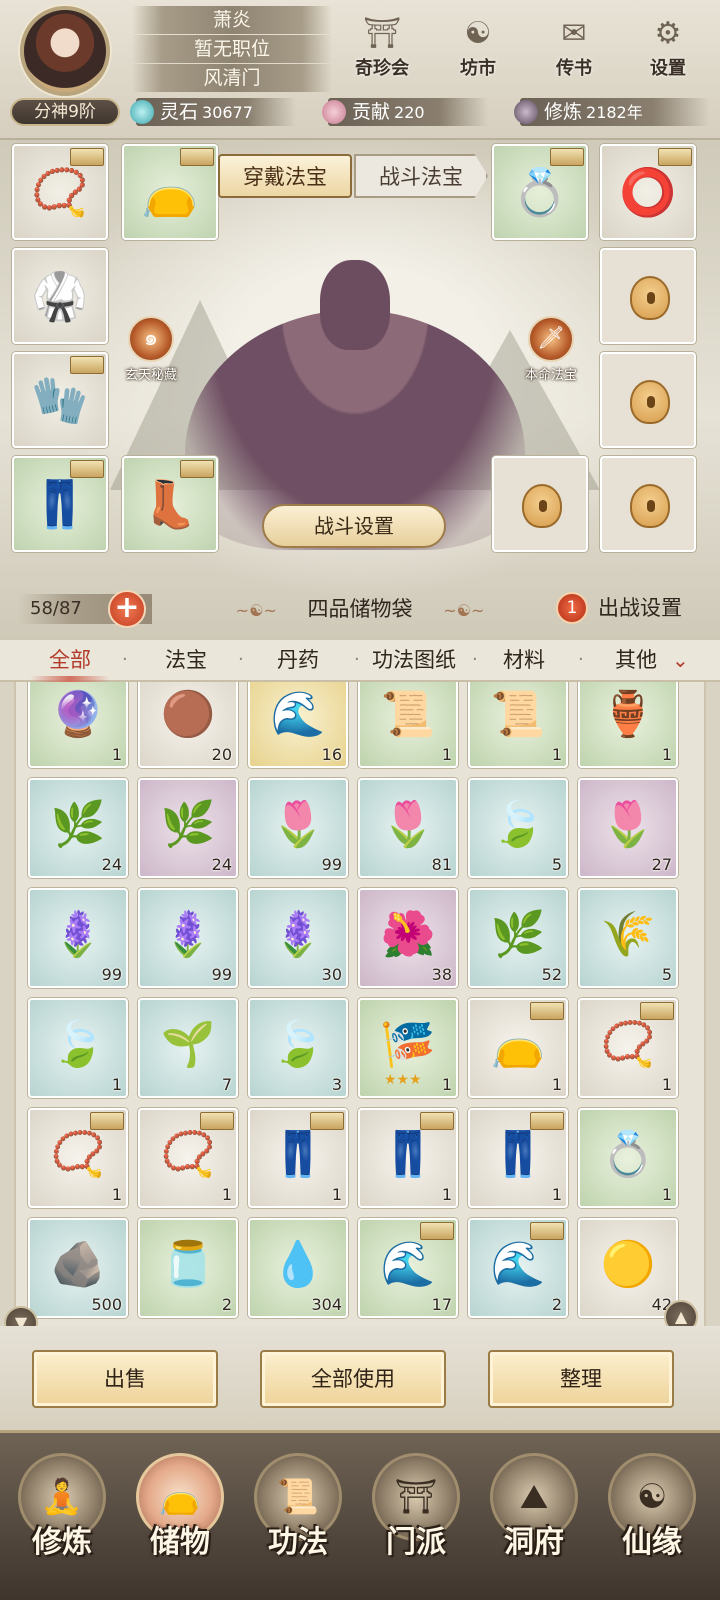  I want to click on nav-item-cave-mountain: ⛰ 洞府, so click(534, 1523).